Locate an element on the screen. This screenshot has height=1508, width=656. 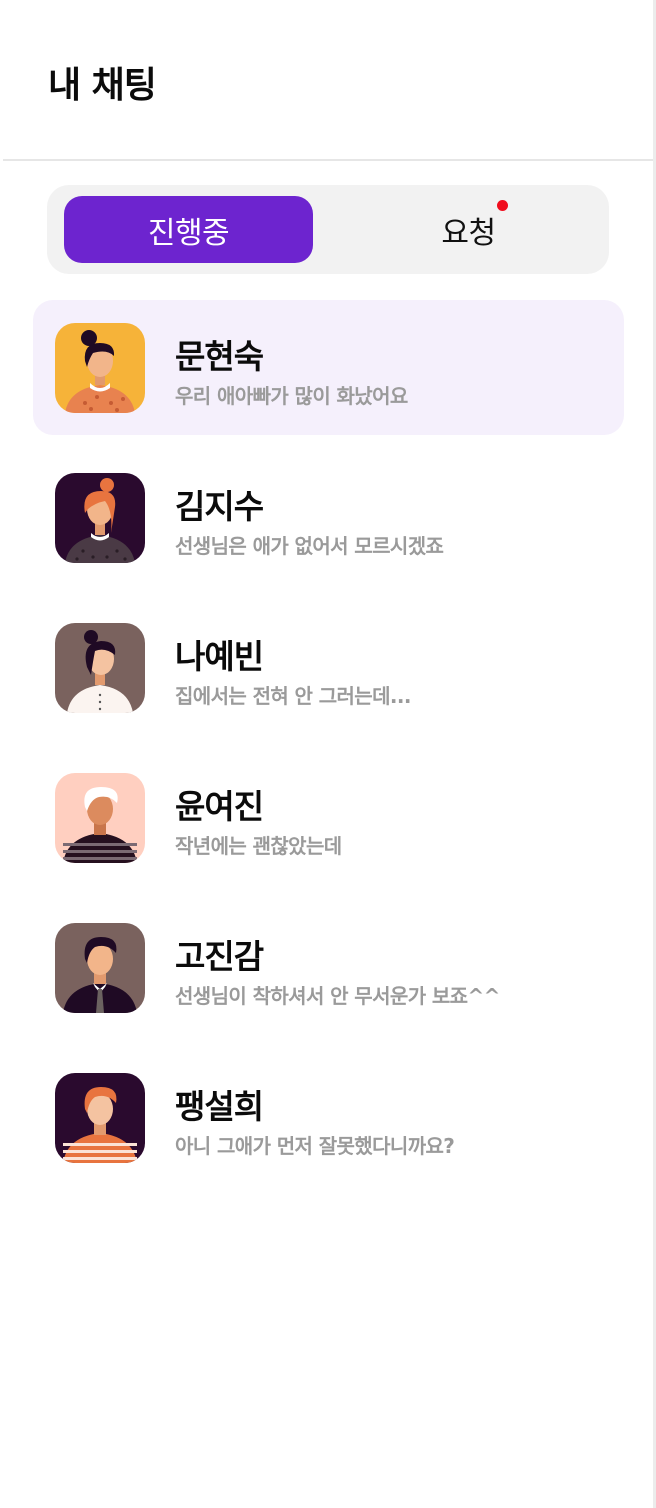
chat-list-item: 팽설희 아니 그애가 먼저 잘못했다니까요? is located at coordinates (328, 1117).